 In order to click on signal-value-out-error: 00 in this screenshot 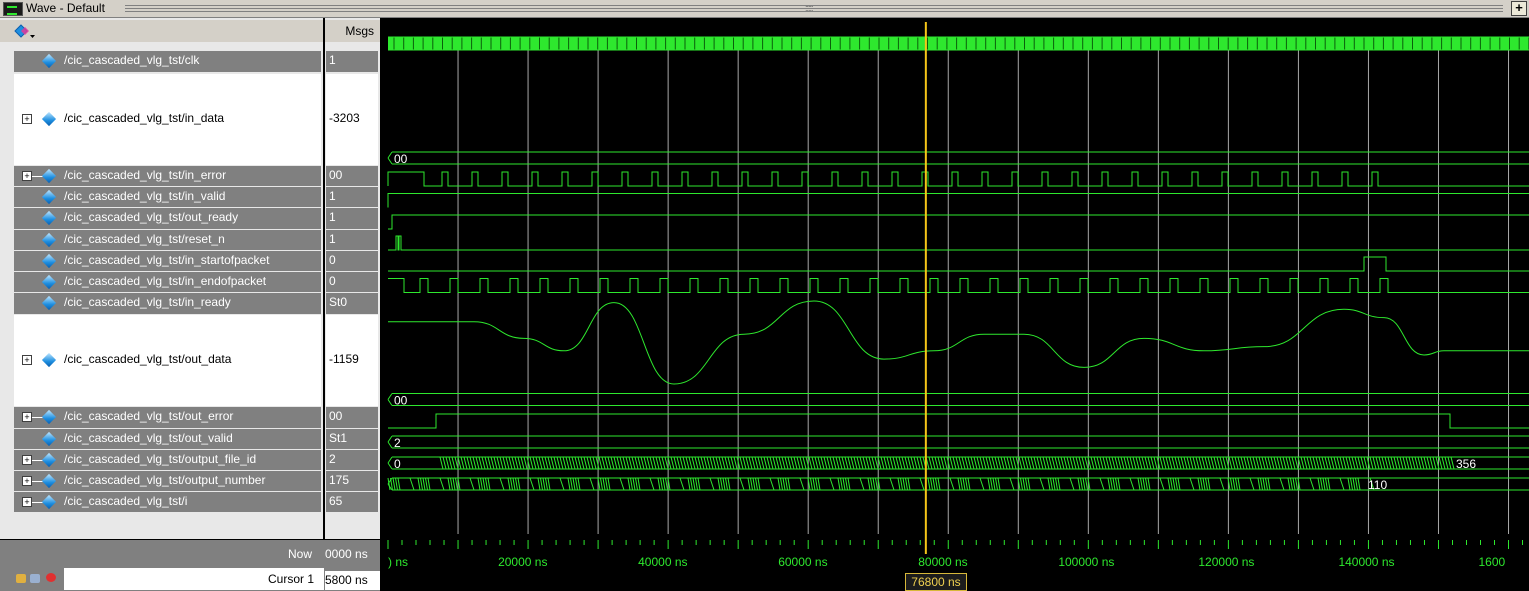, I will do `click(352, 417)`.